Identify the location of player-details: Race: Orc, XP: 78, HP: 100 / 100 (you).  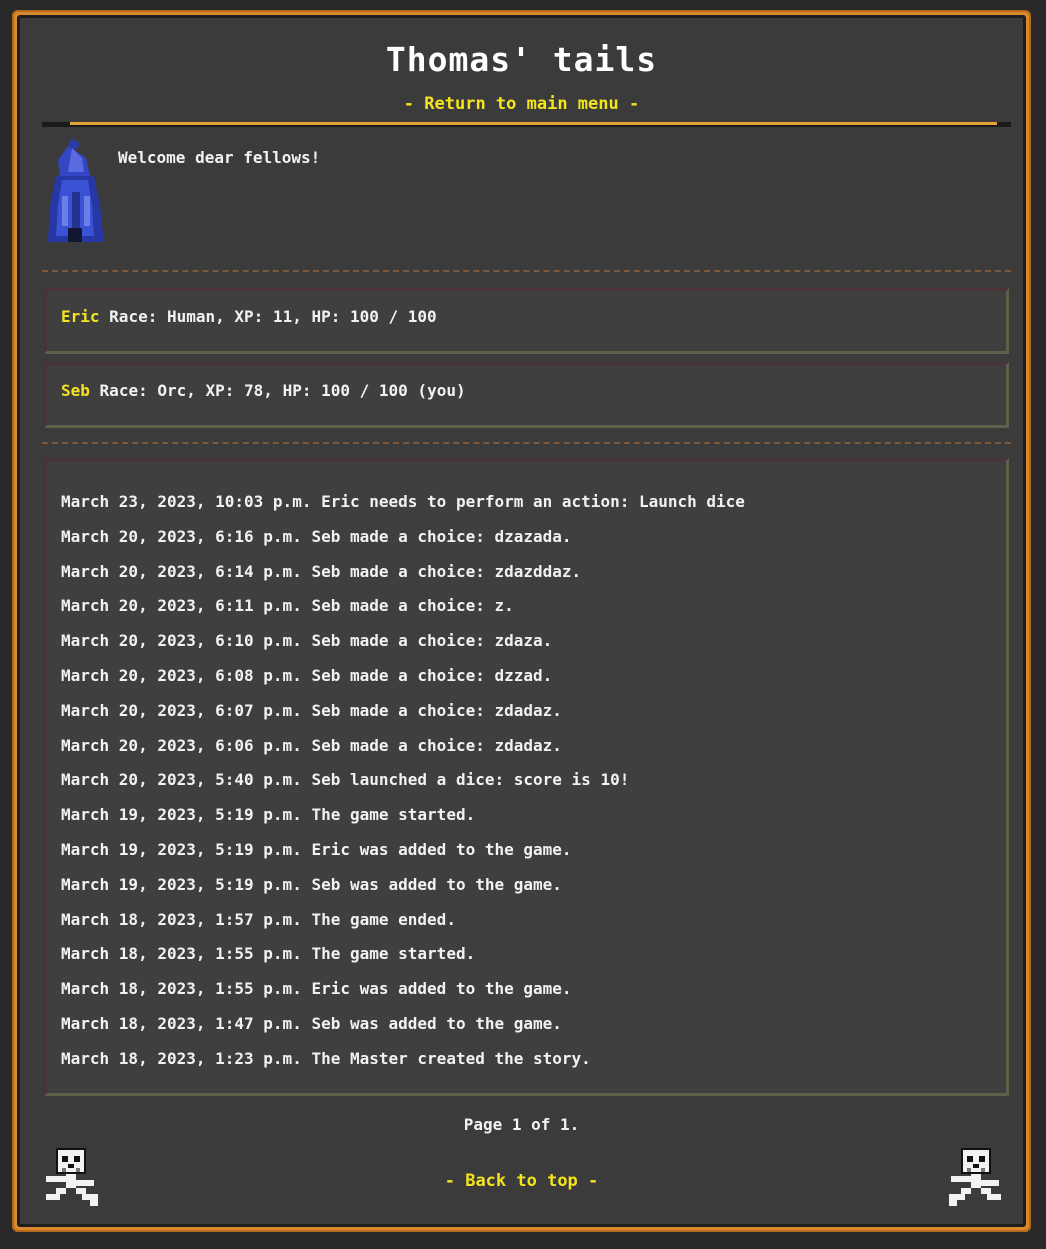
(282, 390).